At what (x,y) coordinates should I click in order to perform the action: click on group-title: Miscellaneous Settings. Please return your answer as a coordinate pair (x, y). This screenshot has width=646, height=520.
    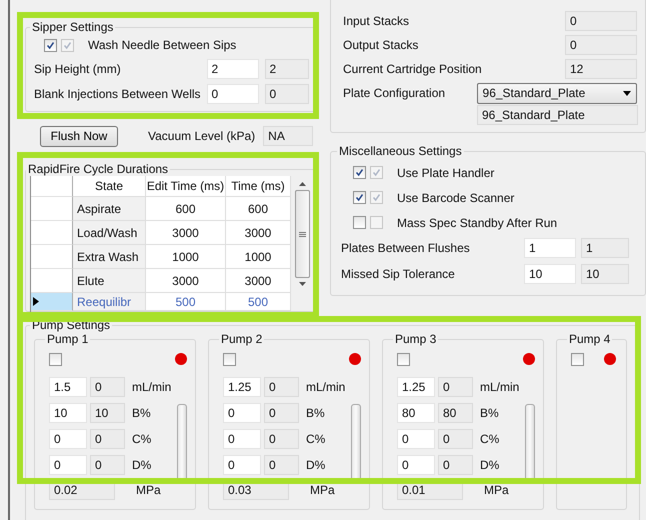
    Looking at the image, I should click on (400, 151).